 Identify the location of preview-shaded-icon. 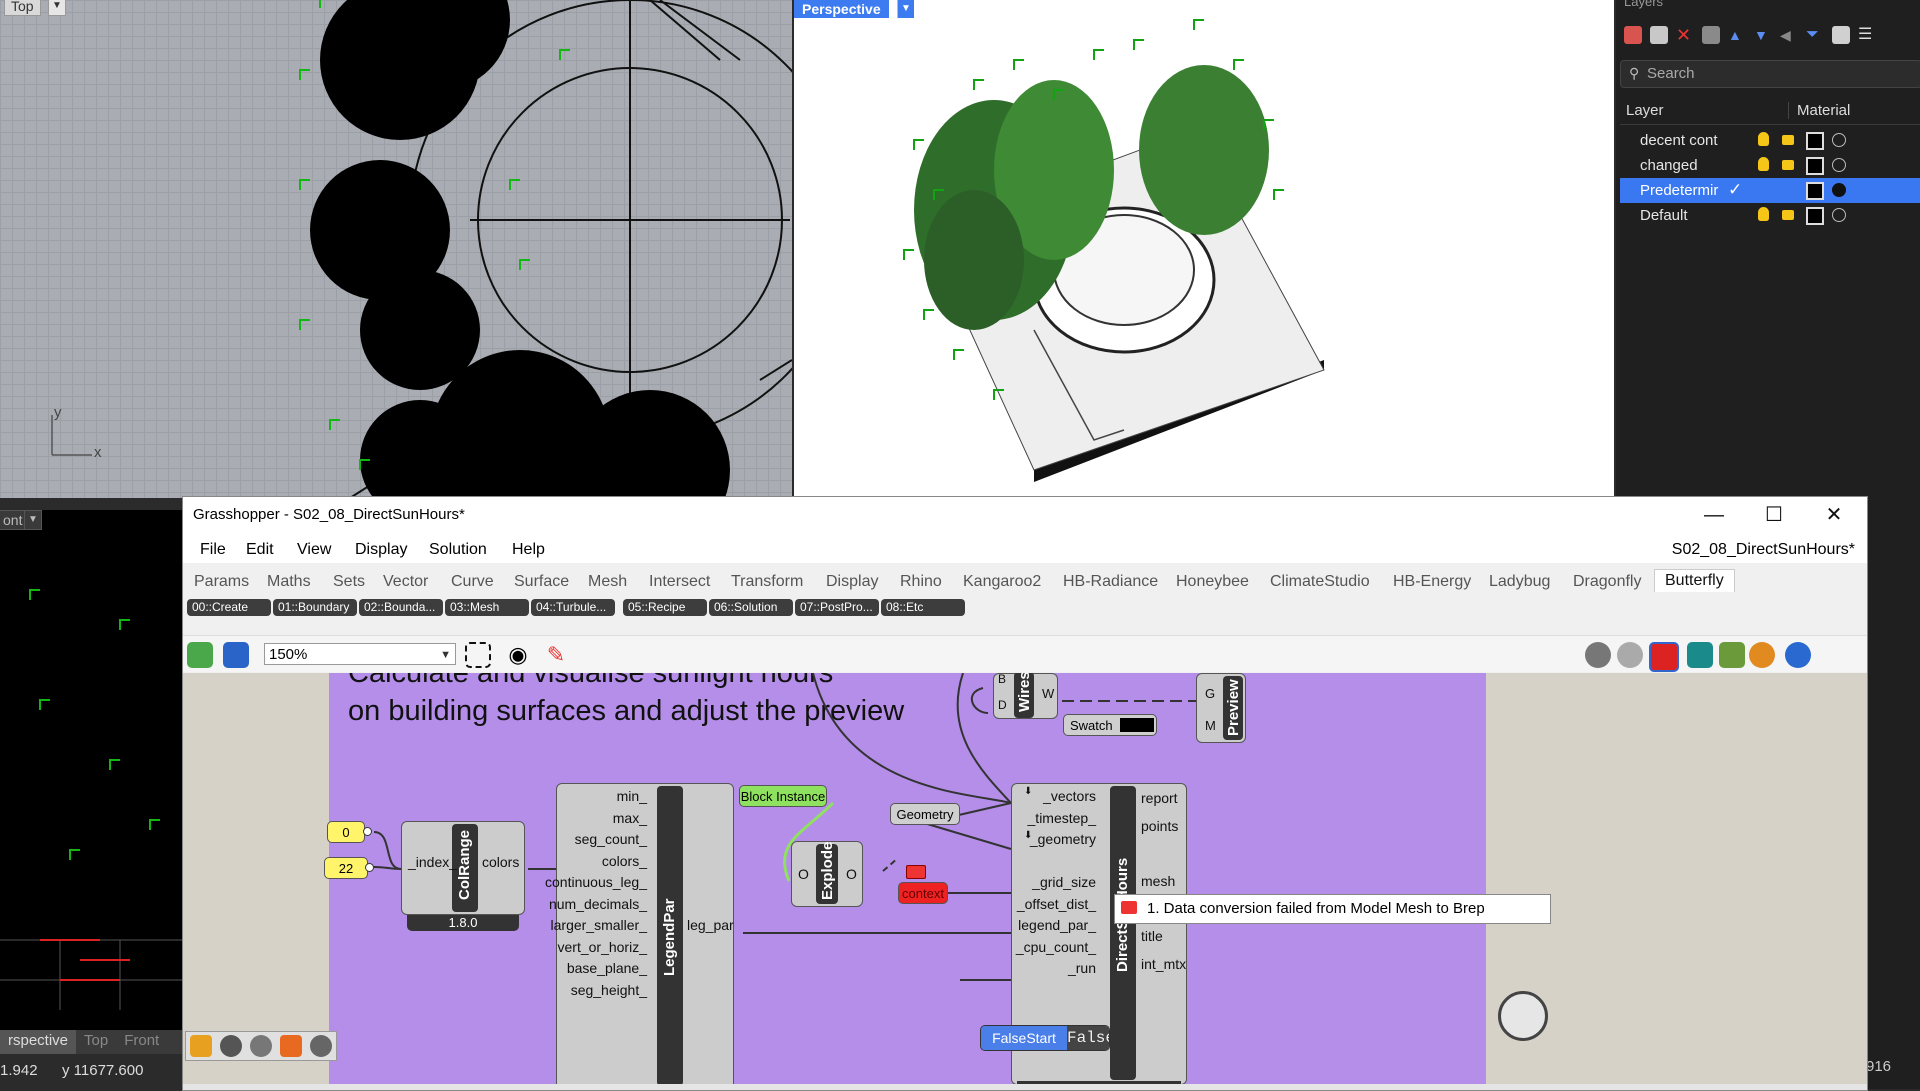
(1630, 655).